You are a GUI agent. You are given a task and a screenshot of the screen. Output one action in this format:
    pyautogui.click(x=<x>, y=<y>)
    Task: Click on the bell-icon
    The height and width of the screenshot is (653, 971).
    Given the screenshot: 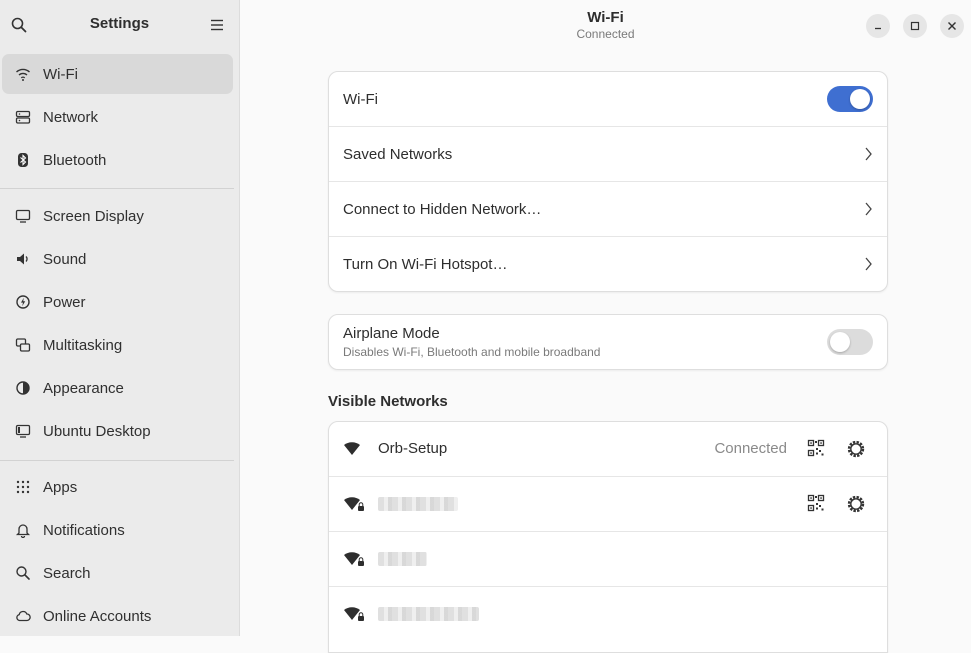 What is the action you would take?
    pyautogui.click(x=23, y=530)
    